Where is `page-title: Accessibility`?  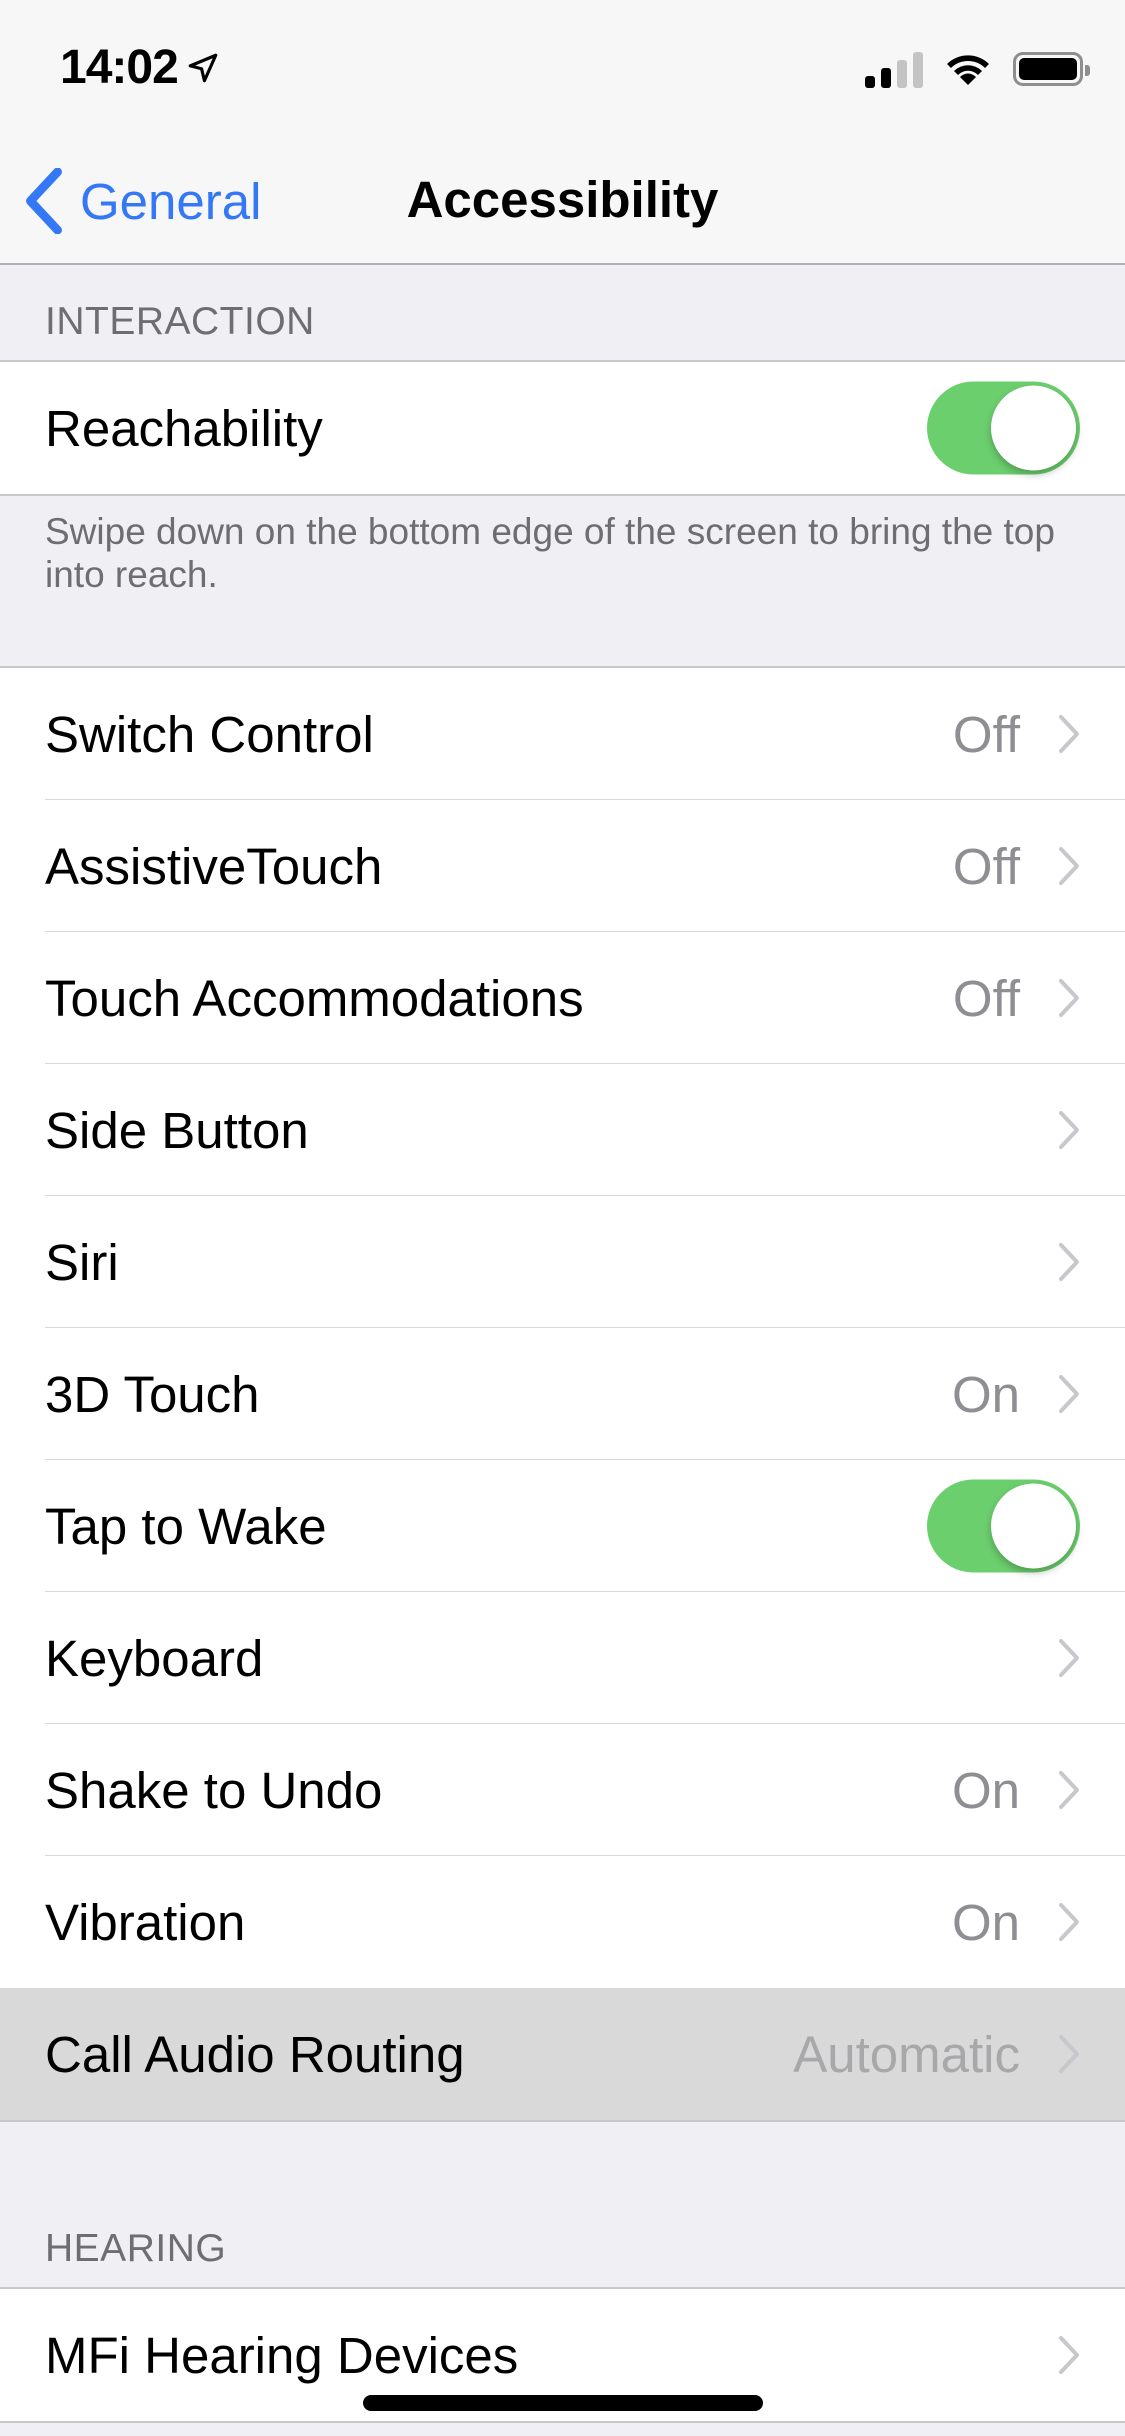 page-title: Accessibility is located at coordinates (562, 199).